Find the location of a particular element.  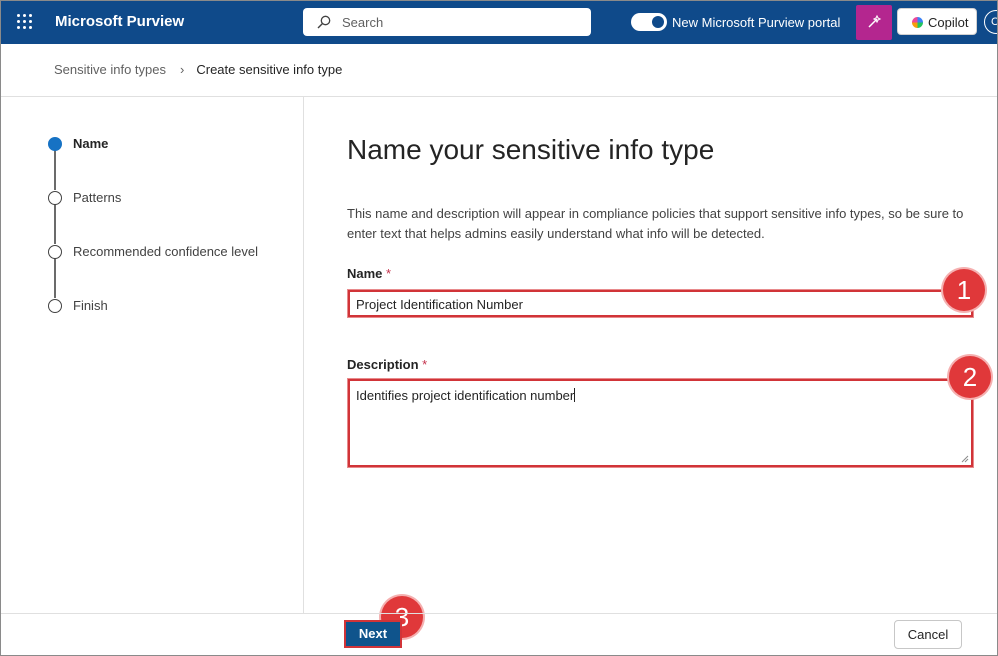

step-name: Name is located at coordinates (90, 143).